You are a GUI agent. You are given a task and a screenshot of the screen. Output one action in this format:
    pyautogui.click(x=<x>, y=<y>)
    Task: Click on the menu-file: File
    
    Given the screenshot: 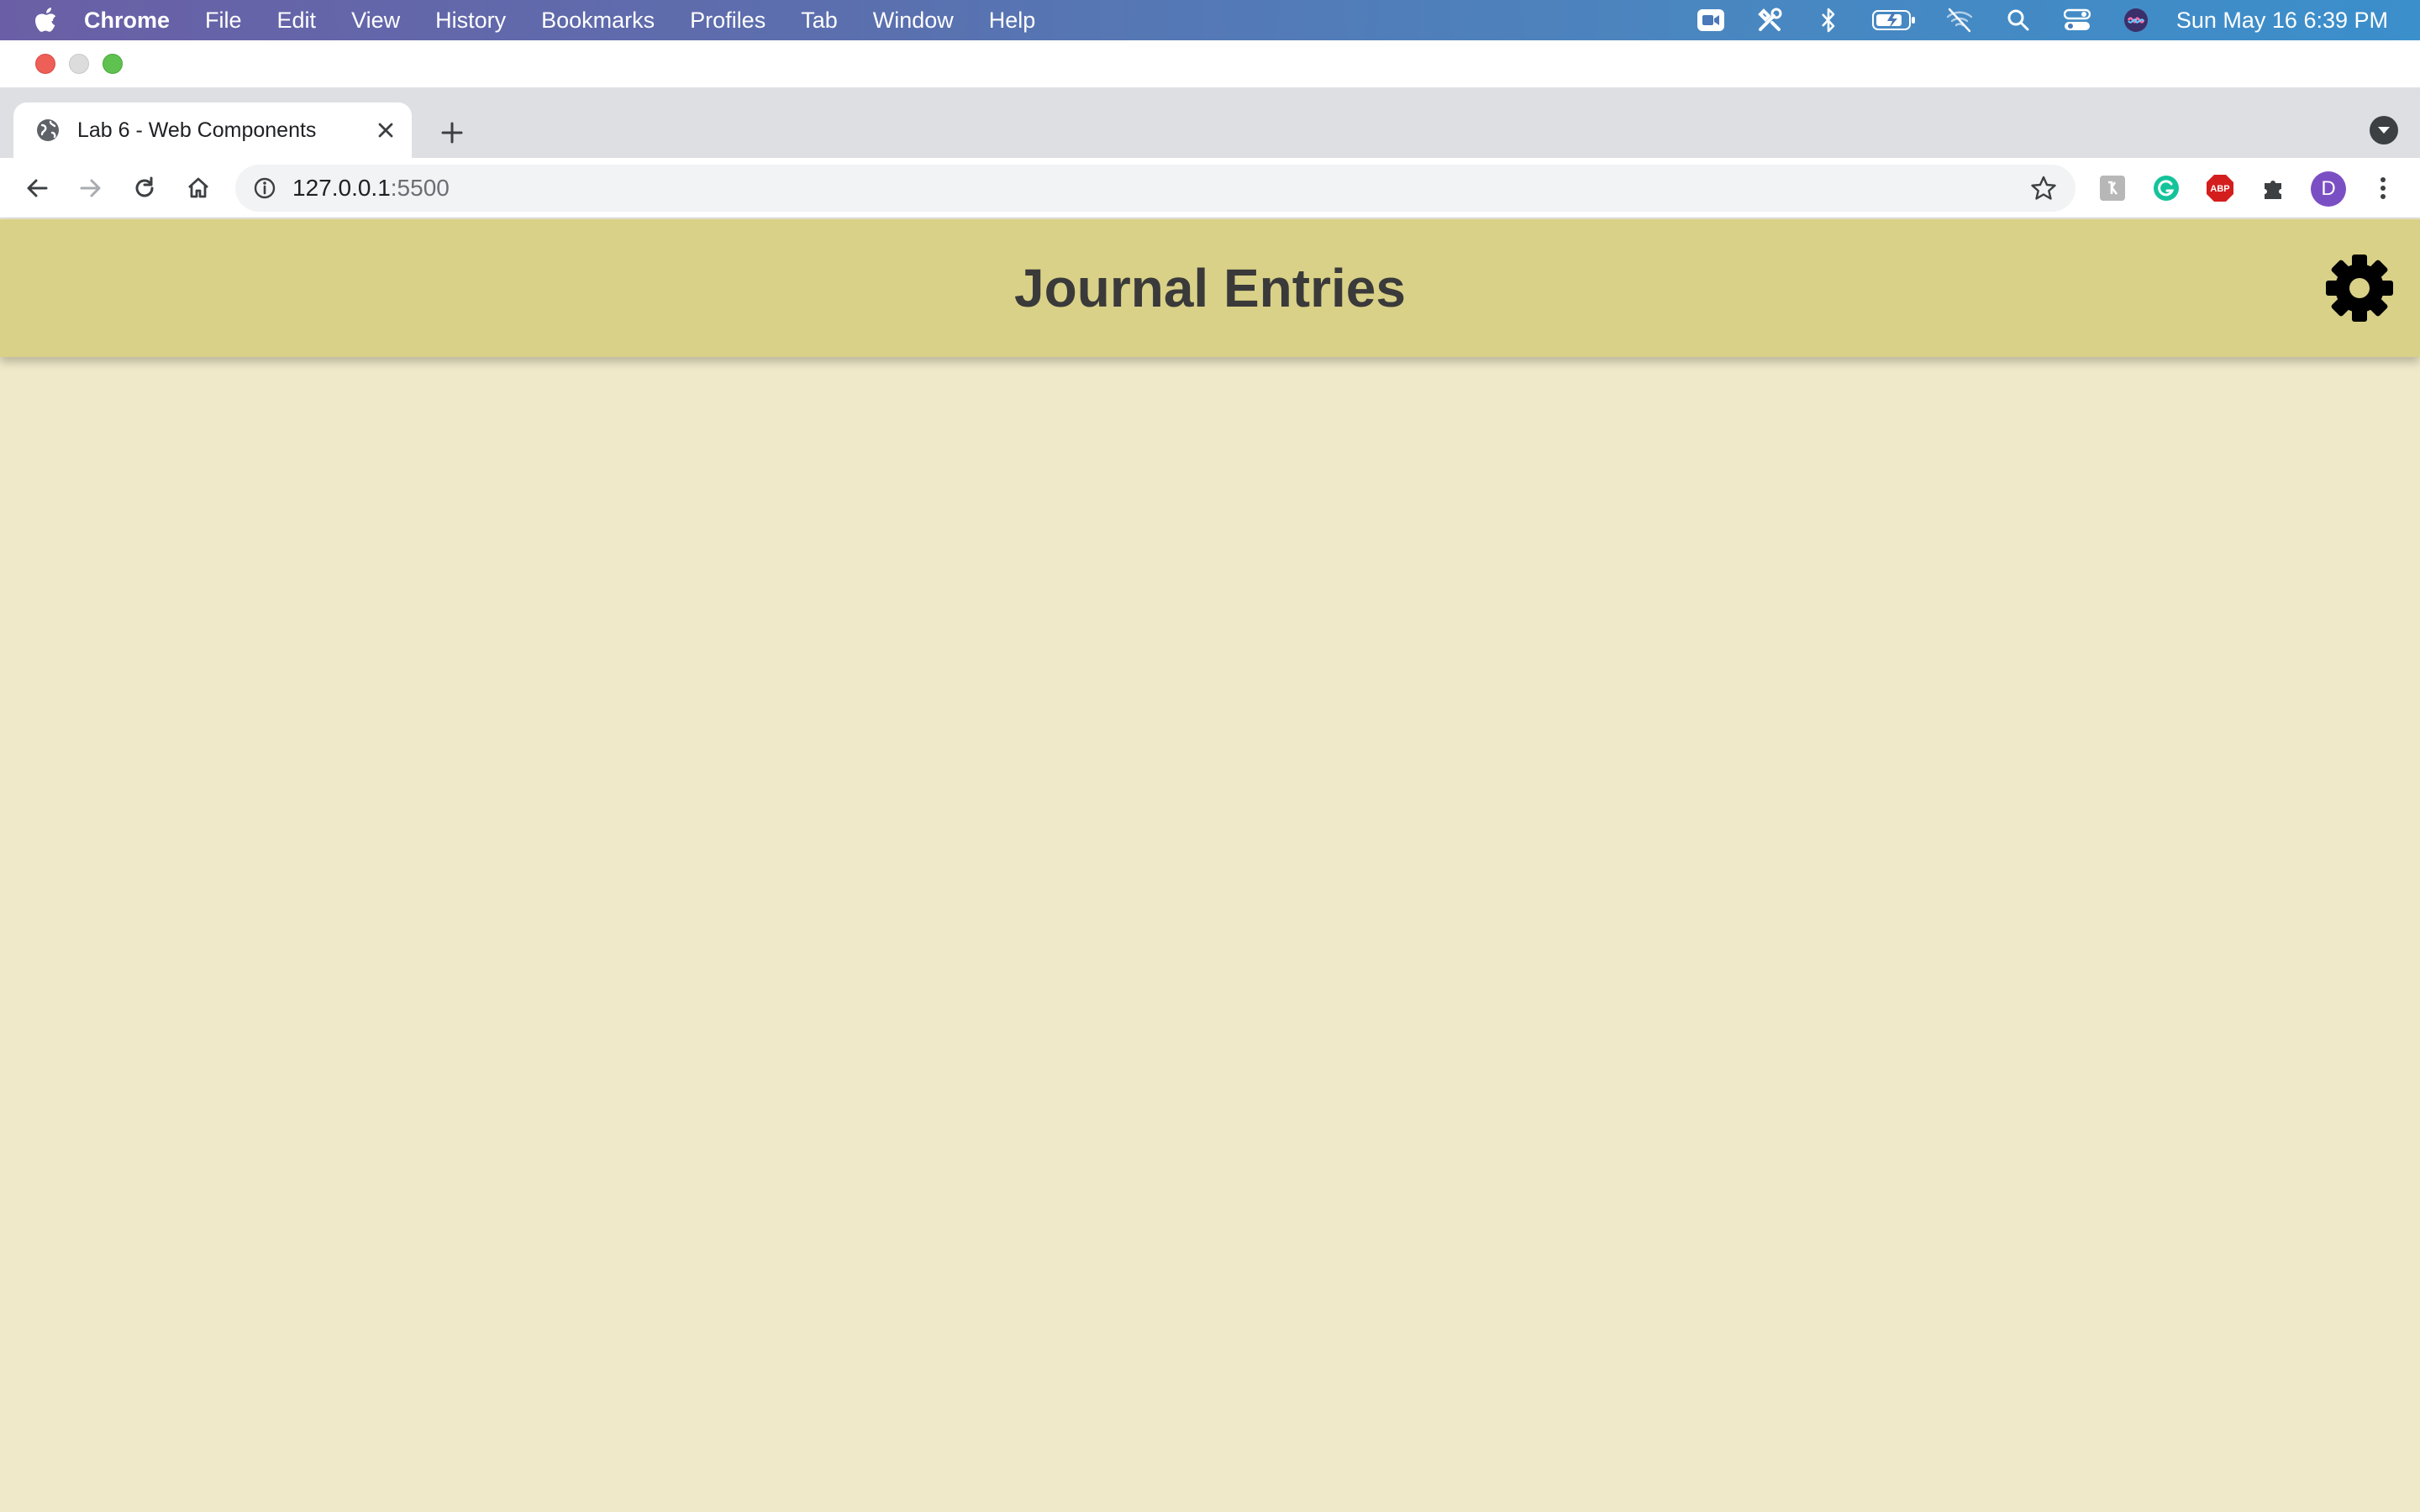 What is the action you would take?
    pyautogui.click(x=224, y=21)
    